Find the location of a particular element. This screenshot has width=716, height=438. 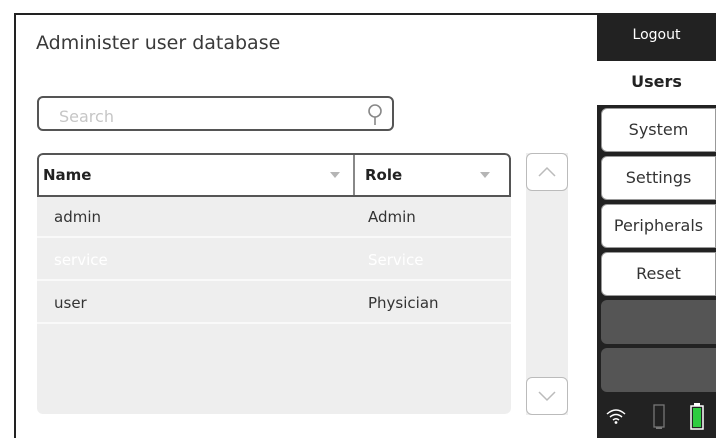

cell-role: Physician is located at coordinates (403, 303).